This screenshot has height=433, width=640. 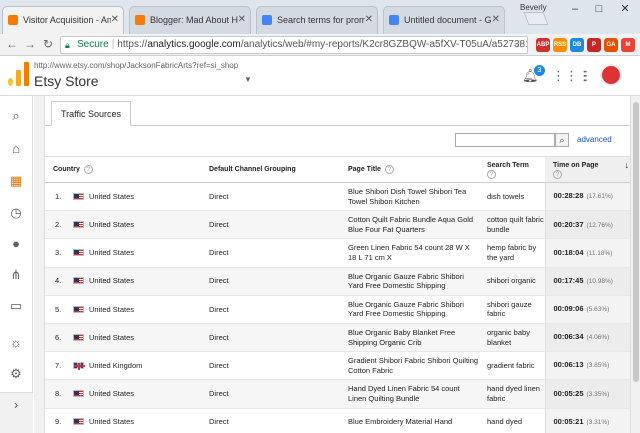 What do you see at coordinates (16, 275) in the screenshot?
I see `acquisition-icon: ⋔` at bounding box center [16, 275].